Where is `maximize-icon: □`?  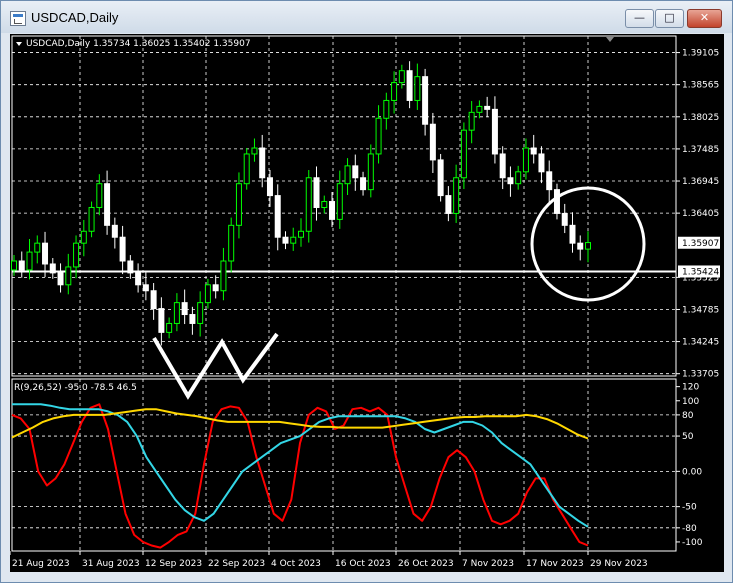
maximize-icon: □ is located at coordinates (669, 17).